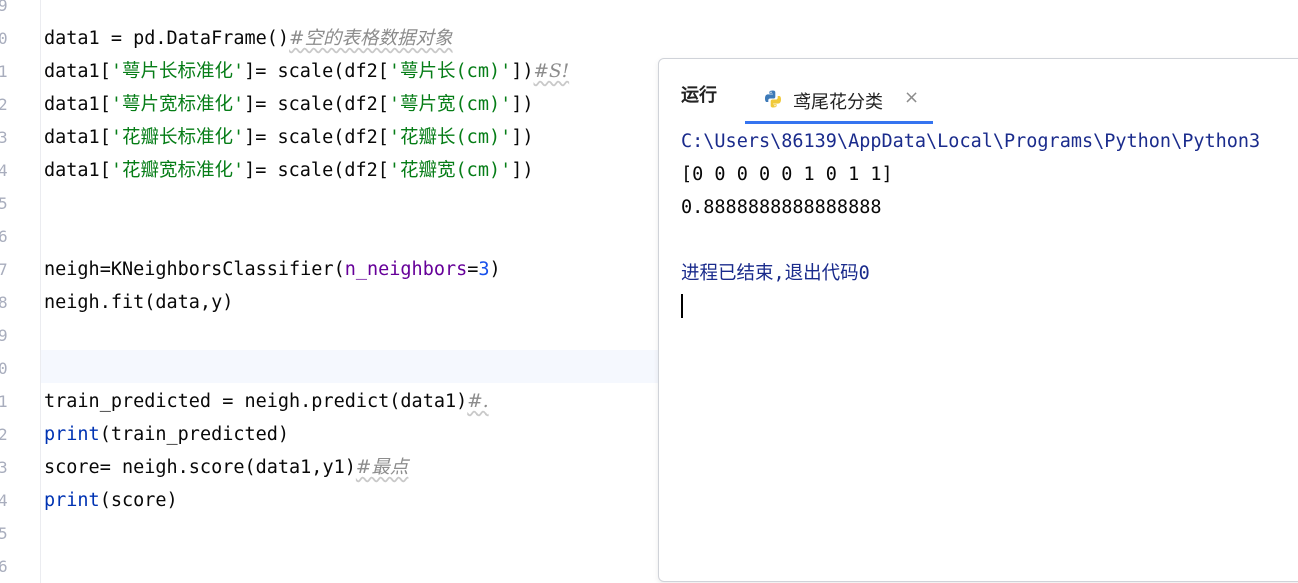  Describe the element at coordinates (484, 269) in the screenshot. I see `code-number: 3` at that location.